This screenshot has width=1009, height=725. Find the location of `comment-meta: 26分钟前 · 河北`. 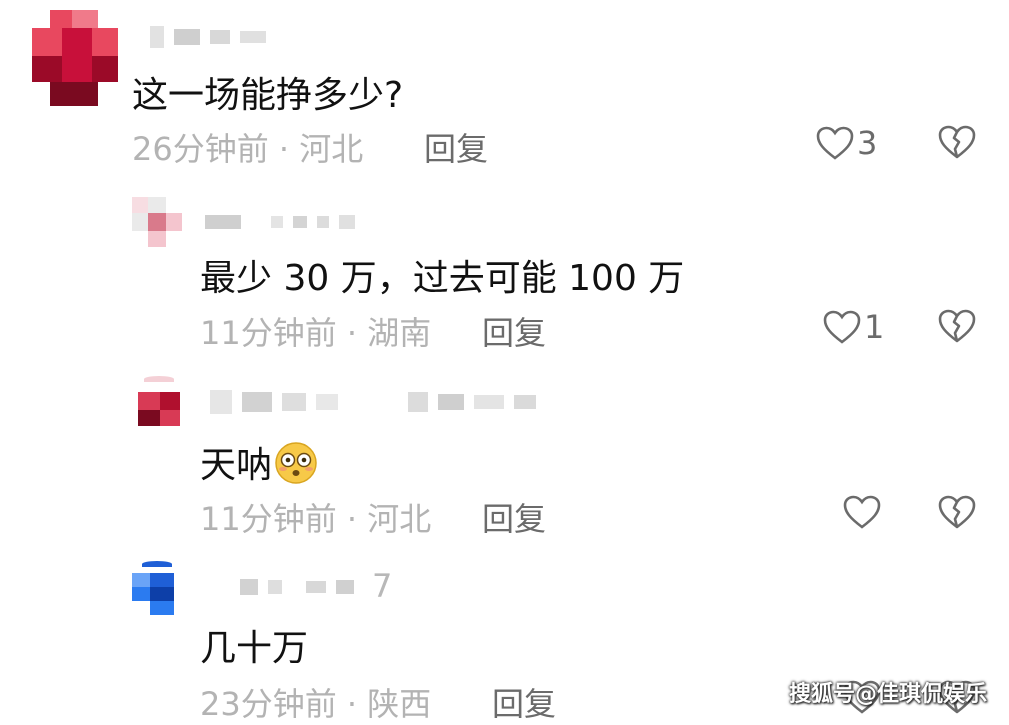

comment-meta: 26分钟前 · 河北 is located at coordinates (248, 149).